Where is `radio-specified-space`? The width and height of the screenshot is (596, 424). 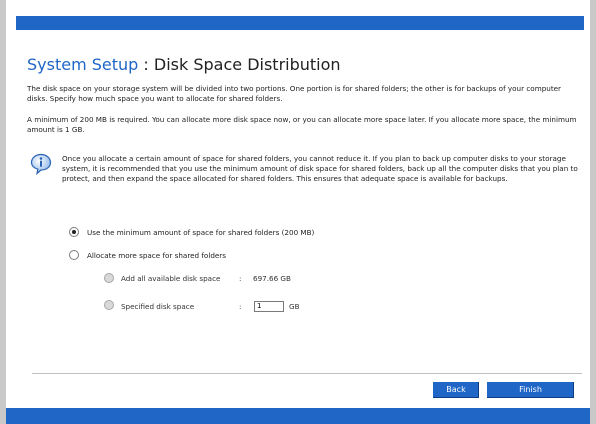
radio-specified-space is located at coordinates (109, 305).